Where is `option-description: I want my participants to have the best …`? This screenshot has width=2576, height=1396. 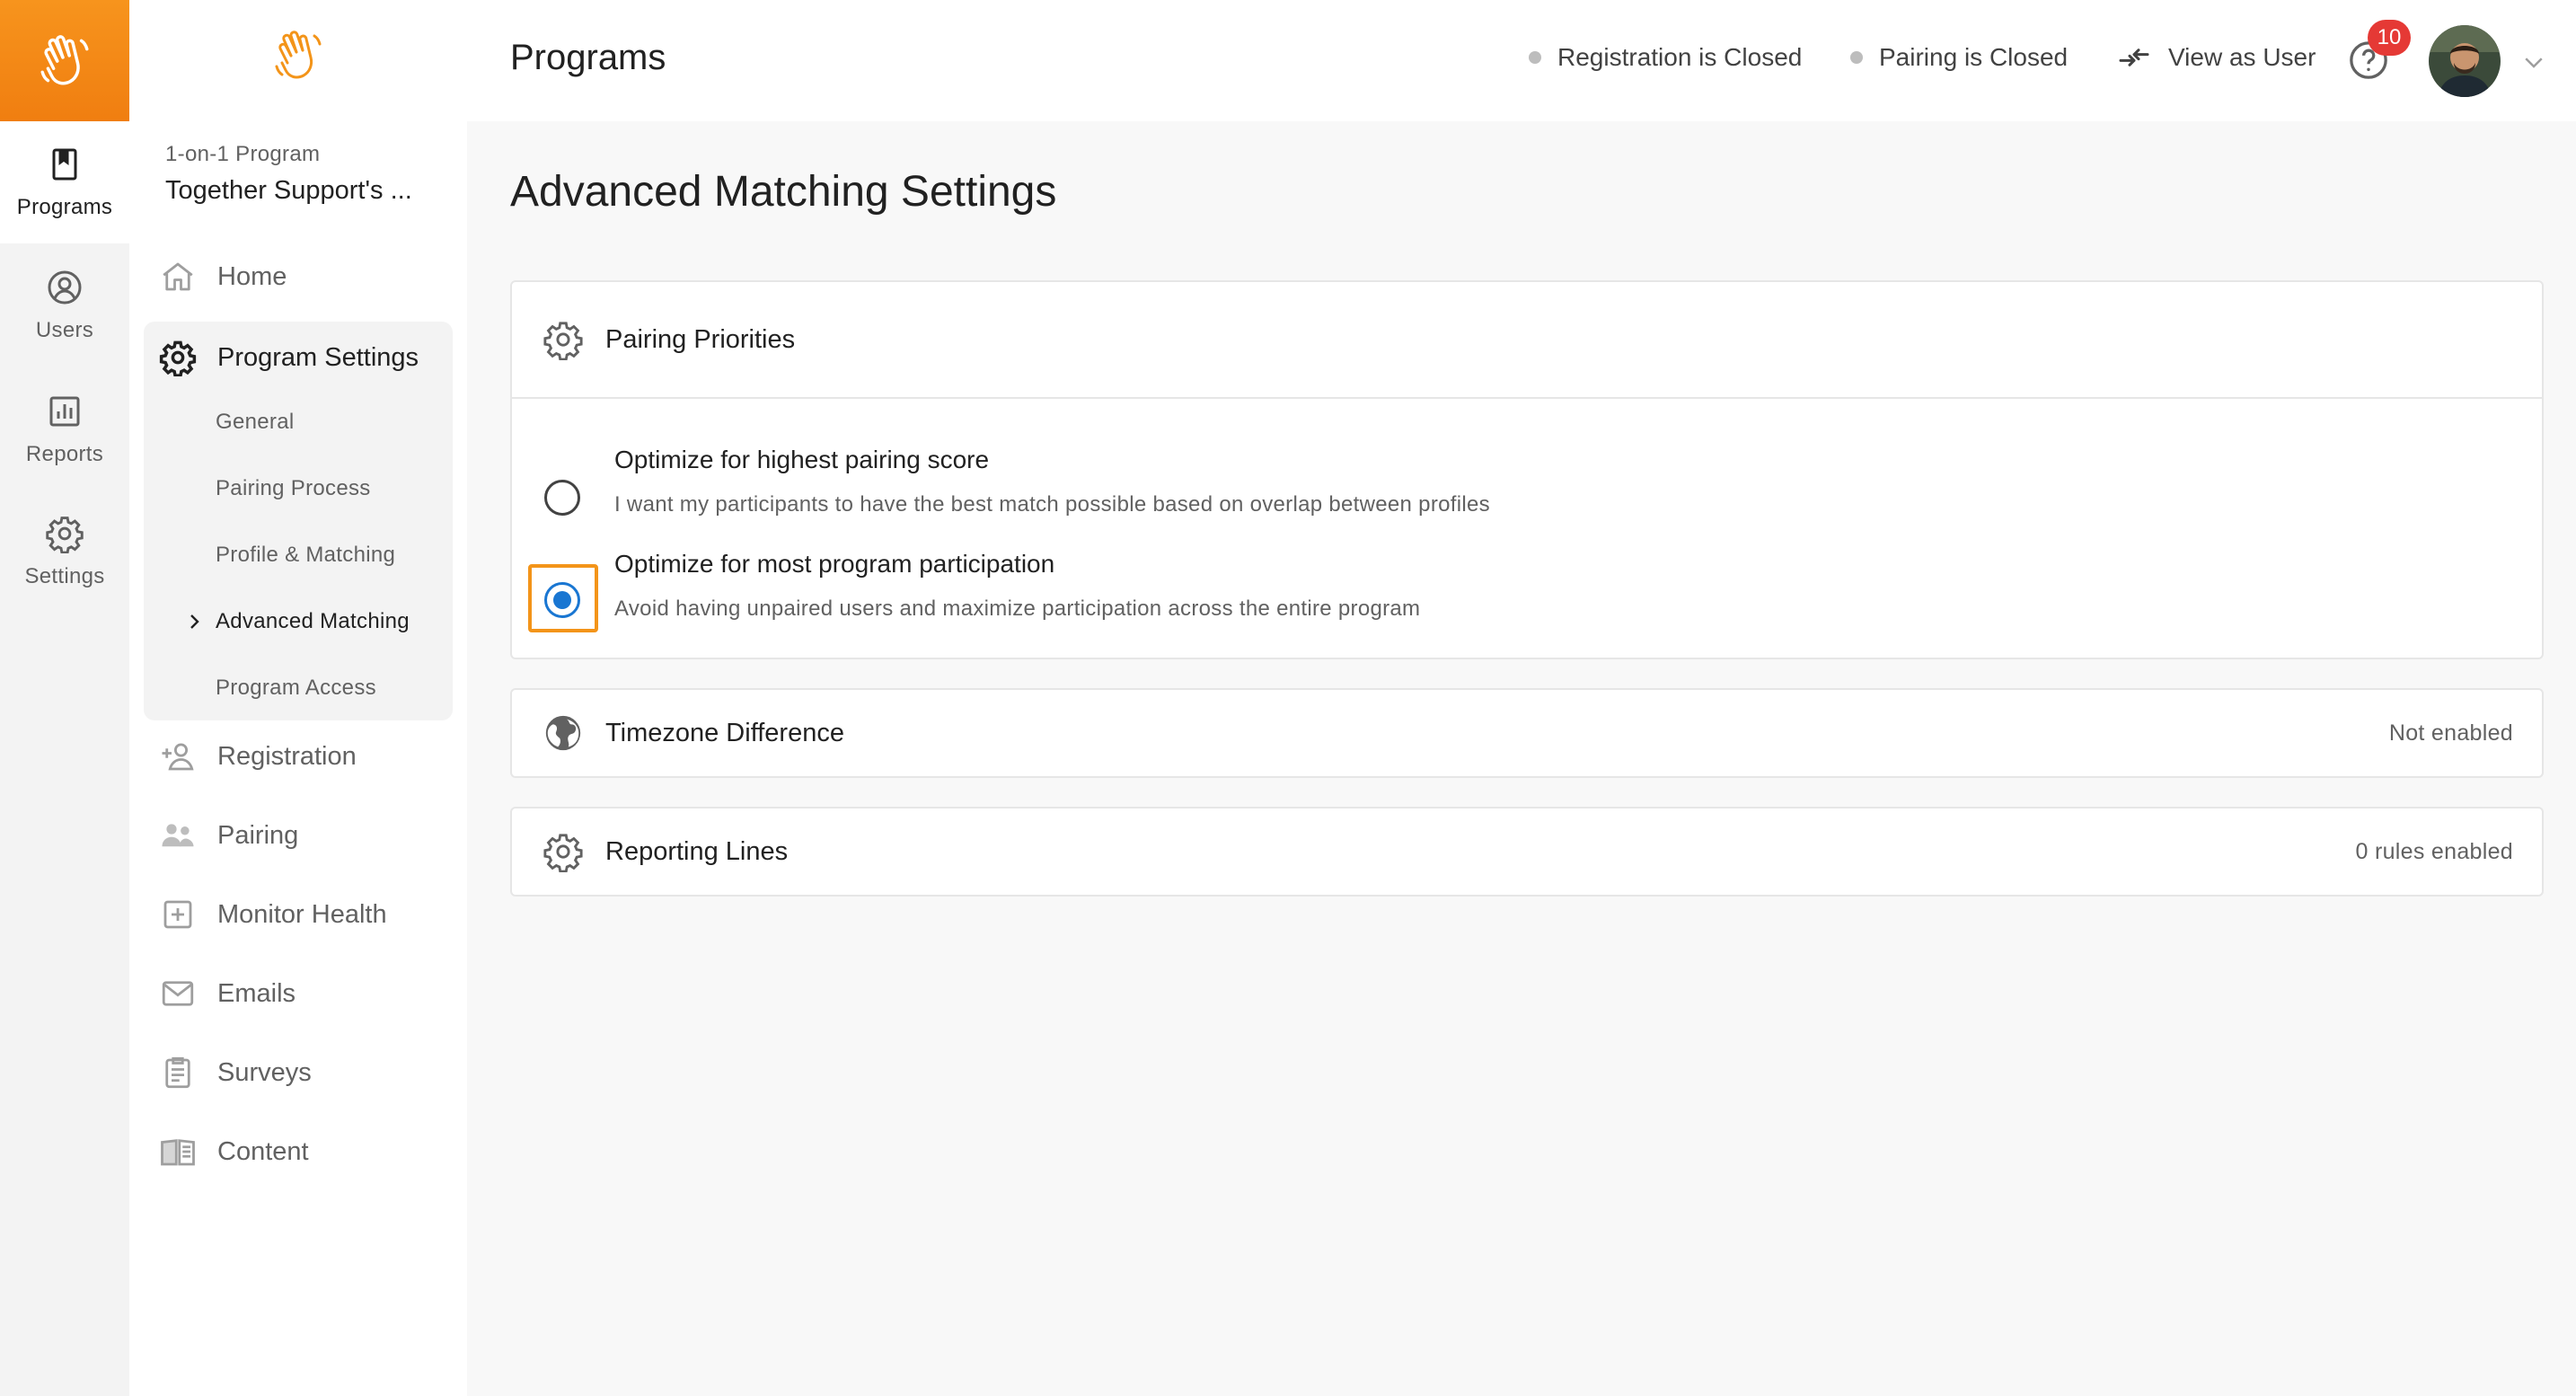
option-description: I want my participants to have the best … is located at coordinates (1052, 505).